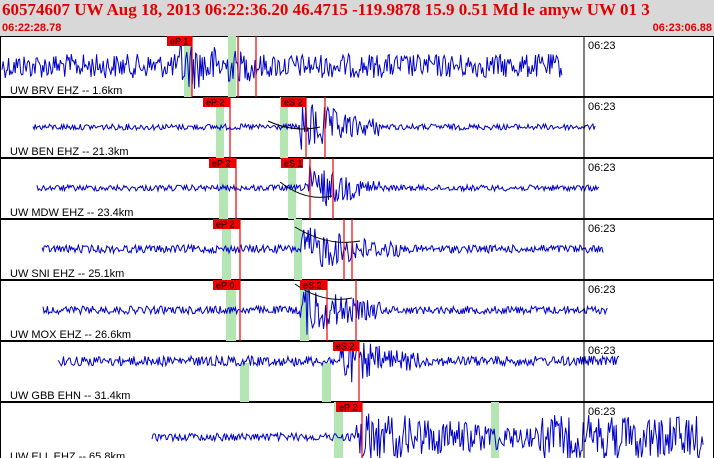 The height and width of the screenshot is (458, 714). I want to click on phase-pick-label: eP 1, so click(179, 42).